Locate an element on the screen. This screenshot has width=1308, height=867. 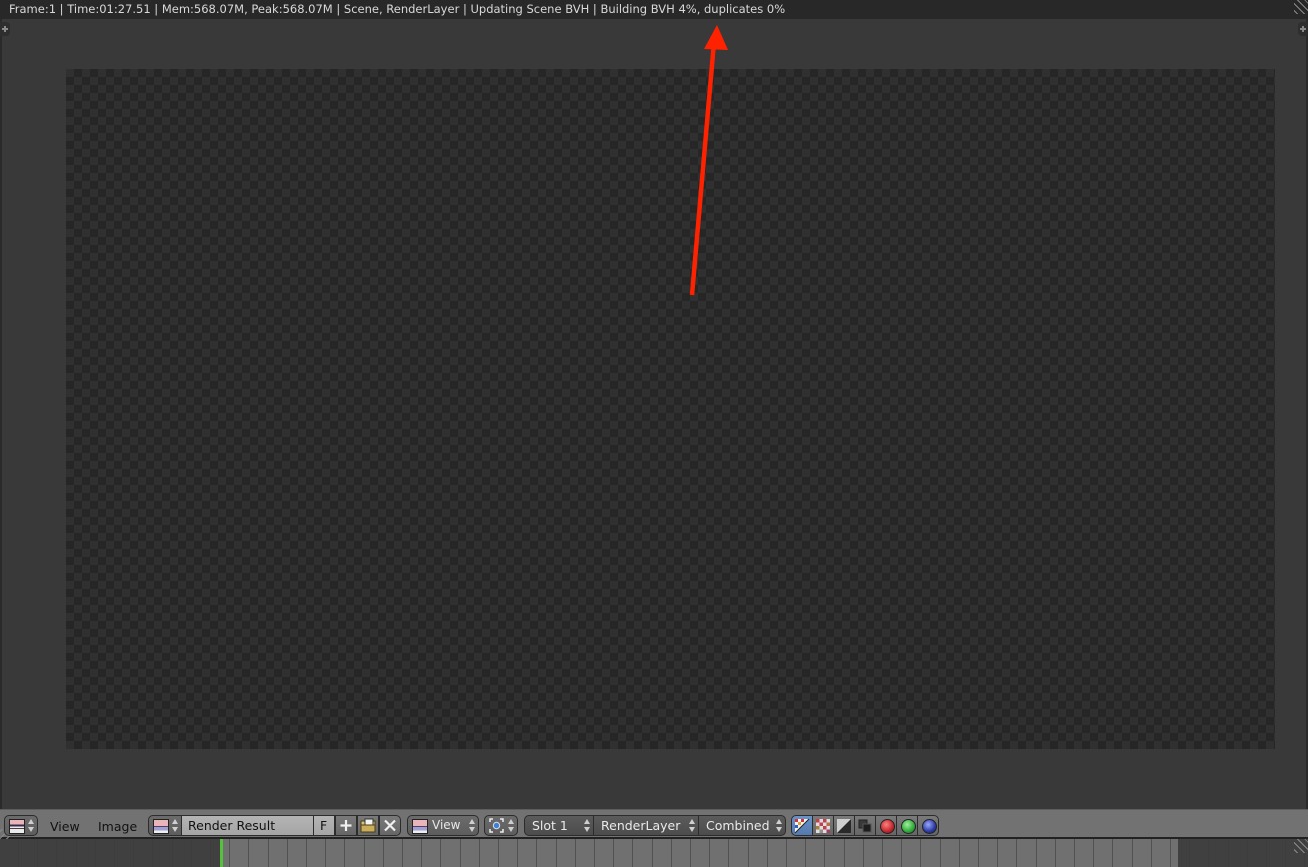
mode-select: View is located at coordinates (443, 825).